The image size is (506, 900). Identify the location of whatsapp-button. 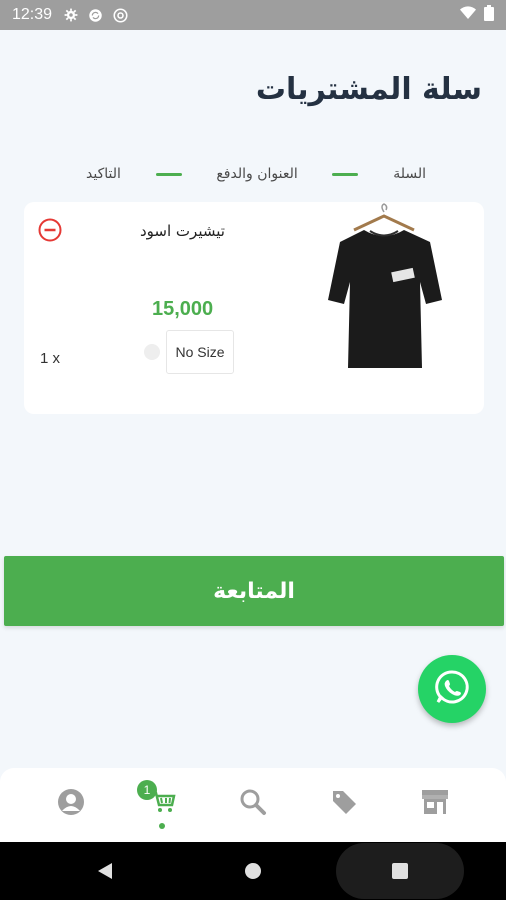
(452, 689).